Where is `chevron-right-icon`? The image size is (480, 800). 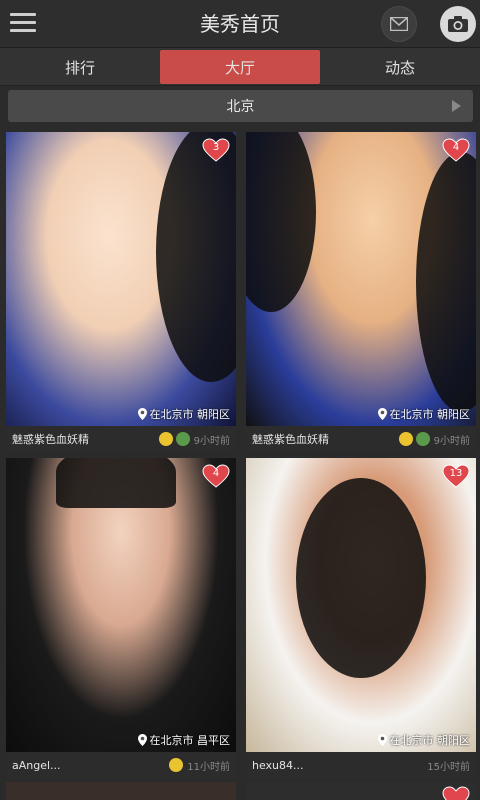
chevron-right-icon is located at coordinates (456, 106).